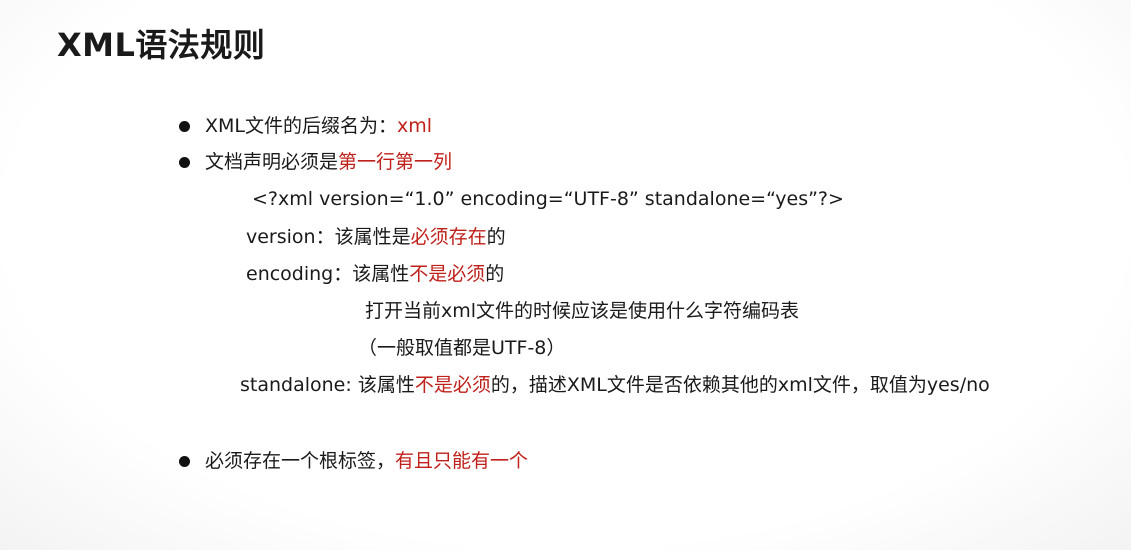 This screenshot has height=550, width=1131. Describe the element at coordinates (452, 385) in the screenshot. I see `standalone-highlight: 不是必须` at that location.